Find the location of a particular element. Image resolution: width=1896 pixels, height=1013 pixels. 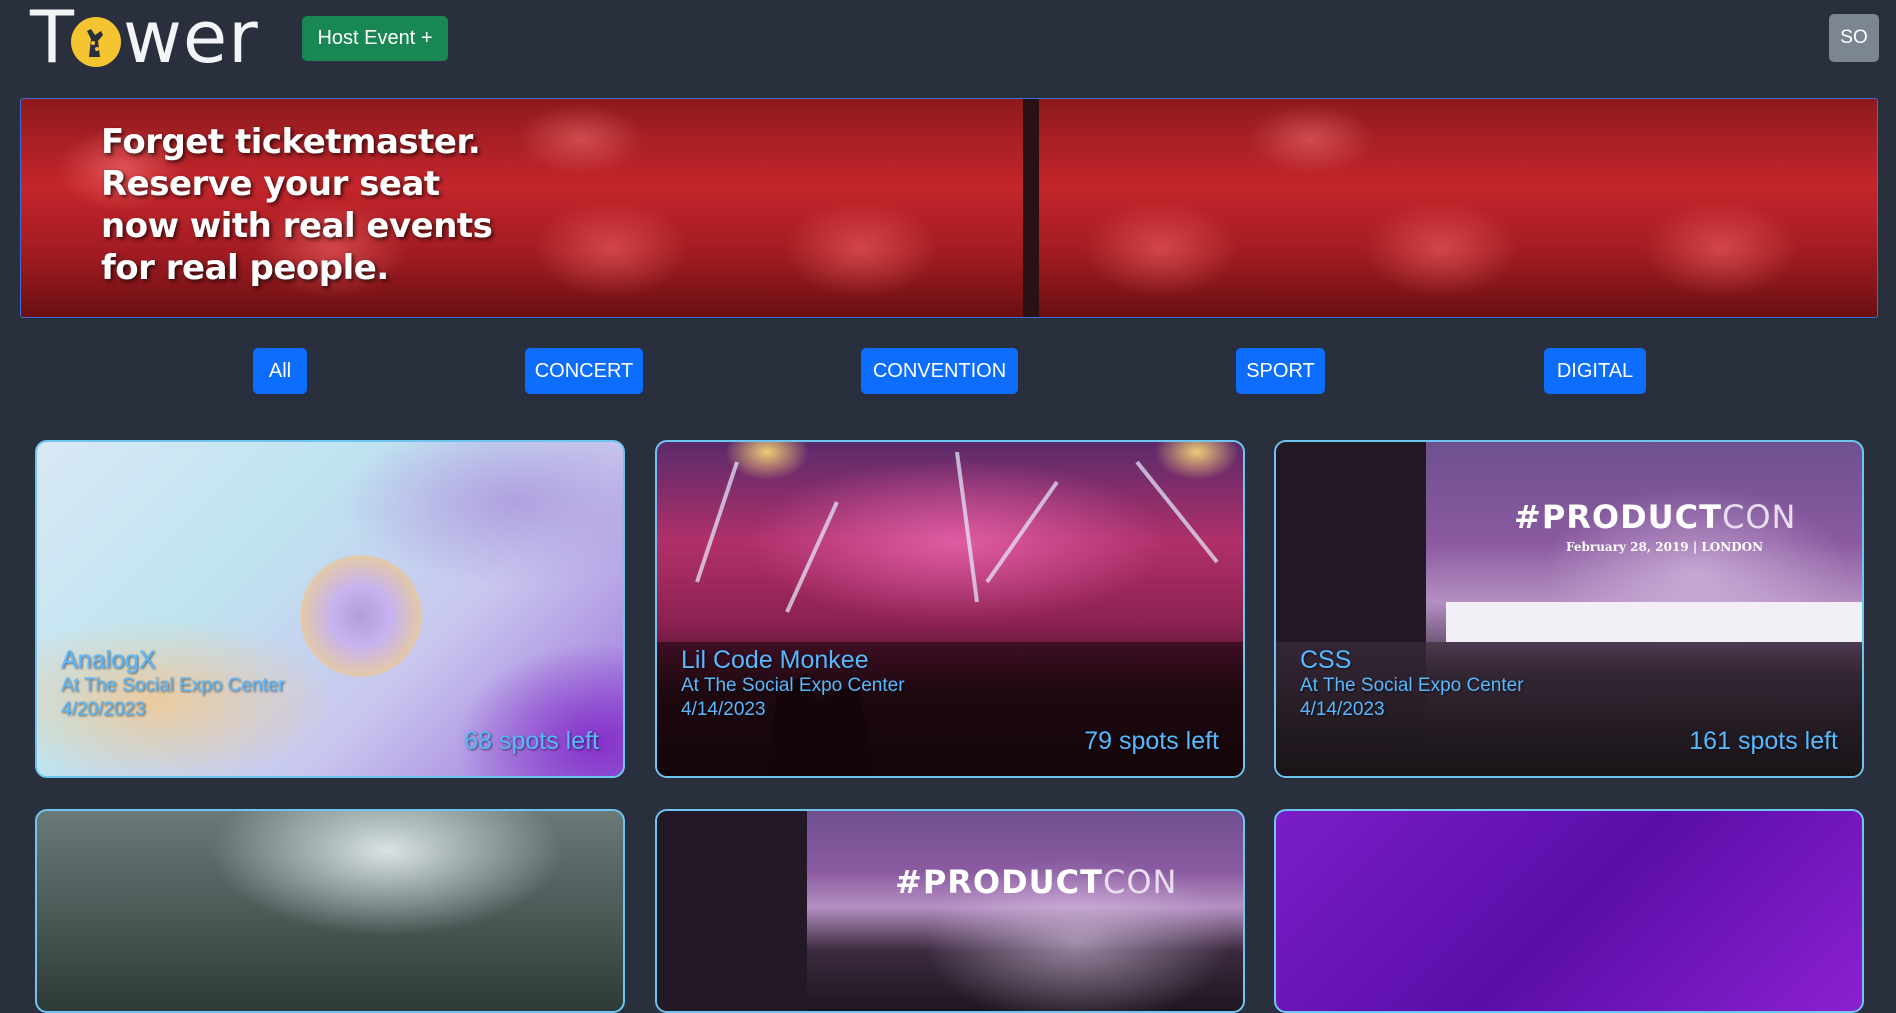

tower-logo: T wer is located at coordinates (144, 39).